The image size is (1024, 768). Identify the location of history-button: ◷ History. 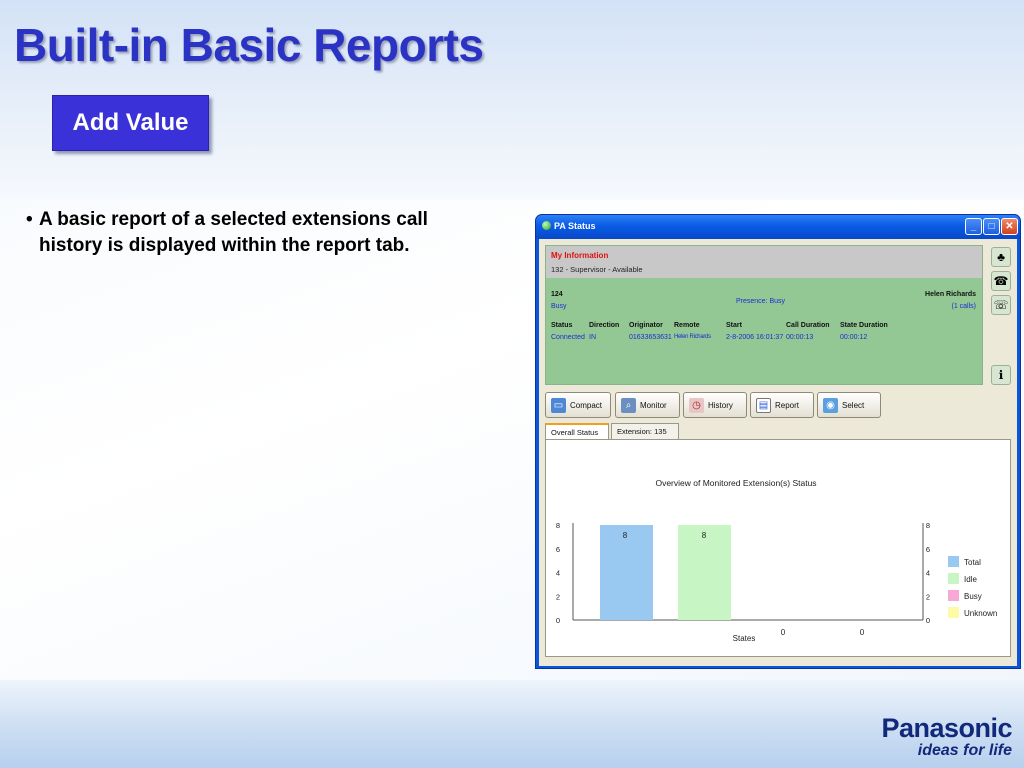
(715, 405).